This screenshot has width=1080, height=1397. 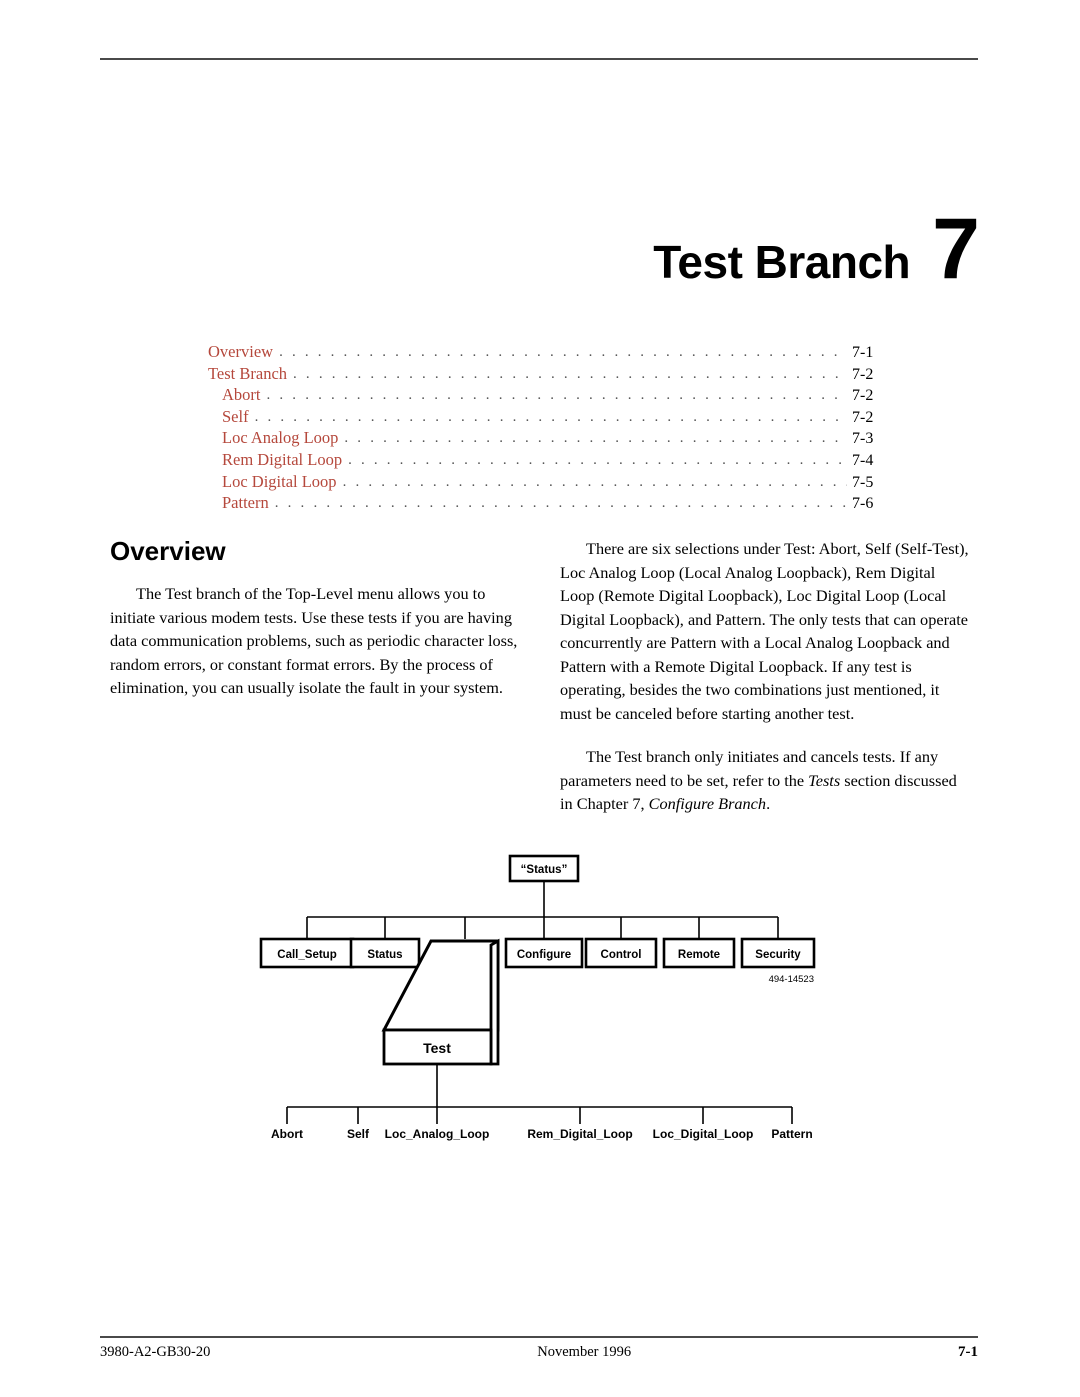 I want to click on toc-entry-page: 7-3, so click(x=863, y=439).